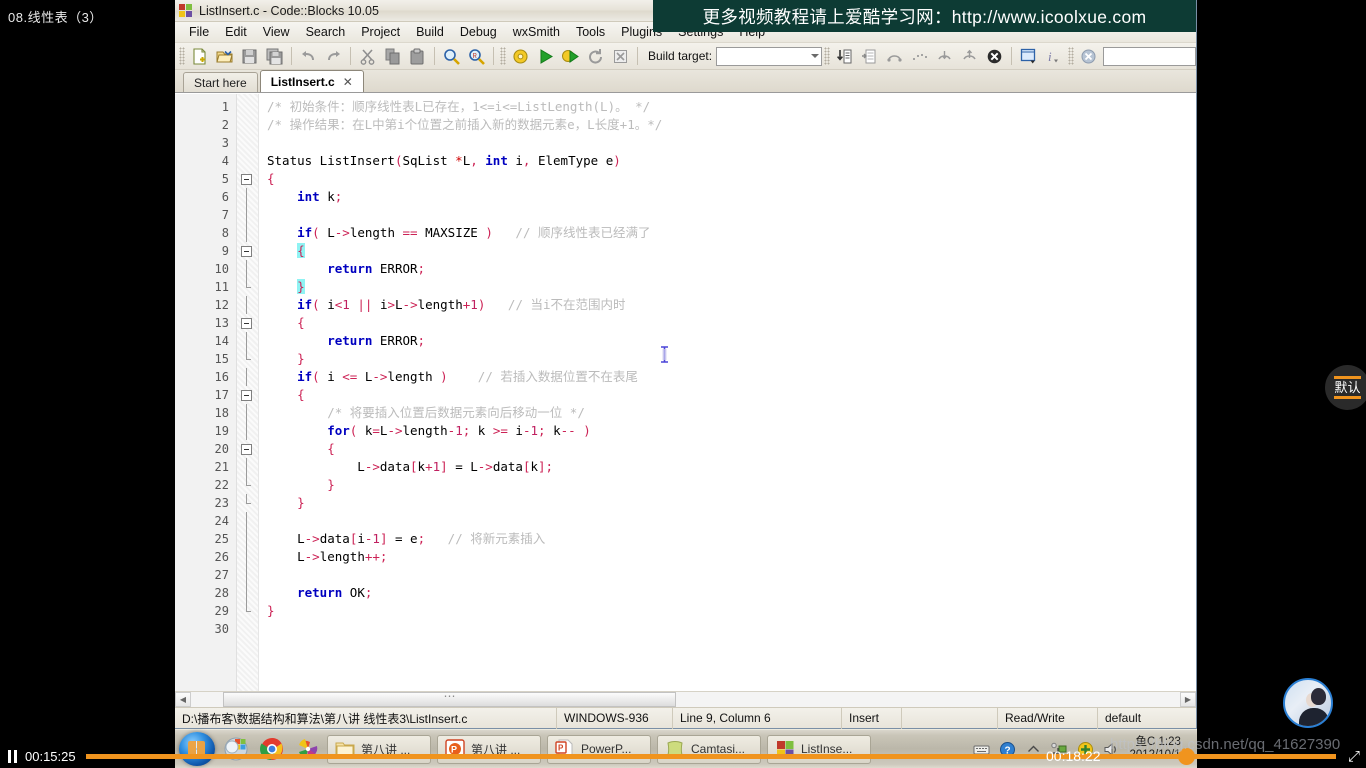 The height and width of the screenshot is (768, 1366). Describe the element at coordinates (449, 699) in the screenshot. I see `scrollbar-thumb` at that location.